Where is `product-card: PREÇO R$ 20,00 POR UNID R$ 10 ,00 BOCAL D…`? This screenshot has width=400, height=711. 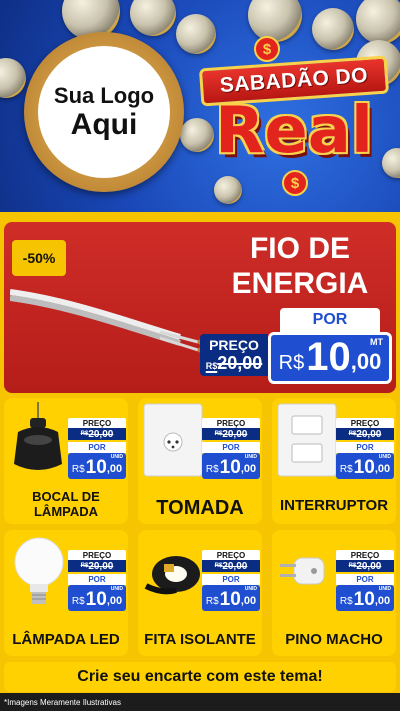 product-card: PREÇO R$ 20,00 POR UNID R$ 10 ,00 BOCAL D… is located at coordinates (66, 461).